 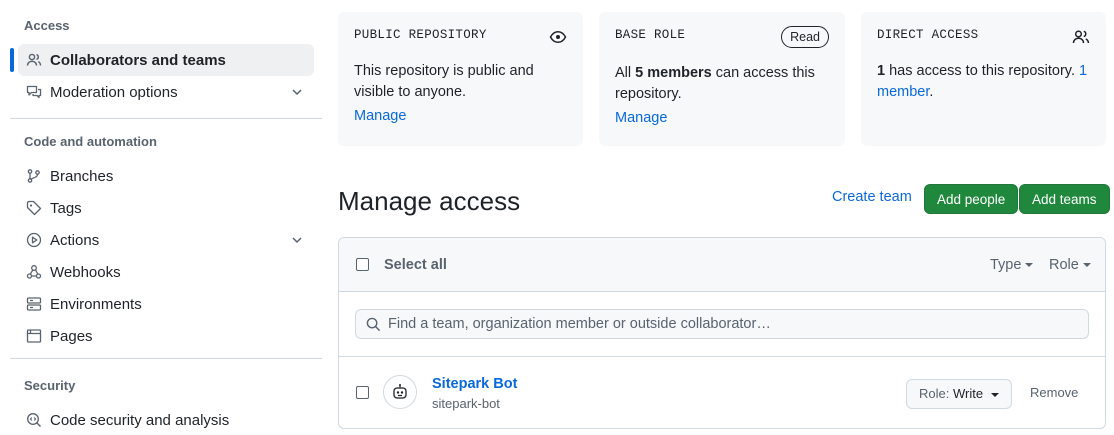 I want to click on manage-base-role-link: Manage, so click(x=641, y=118).